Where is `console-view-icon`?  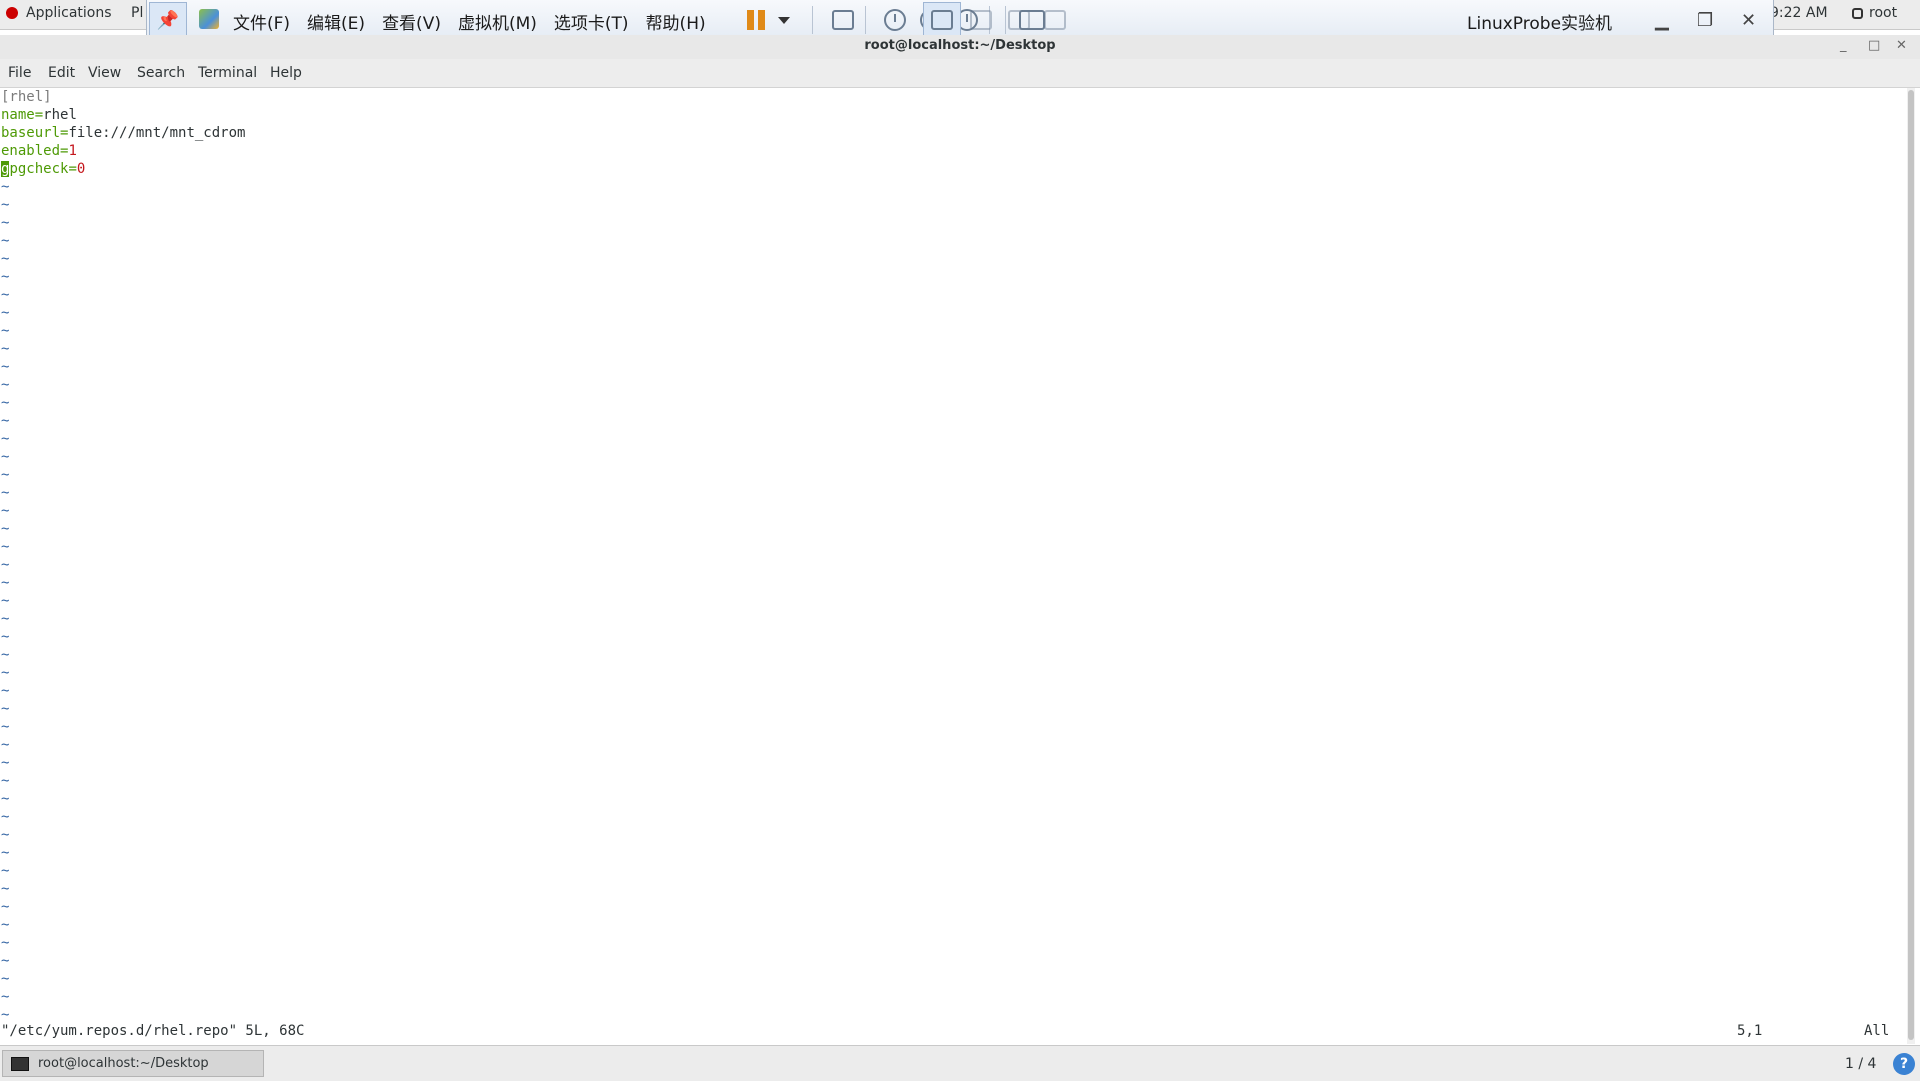
console-view-icon is located at coordinates (1032, 20).